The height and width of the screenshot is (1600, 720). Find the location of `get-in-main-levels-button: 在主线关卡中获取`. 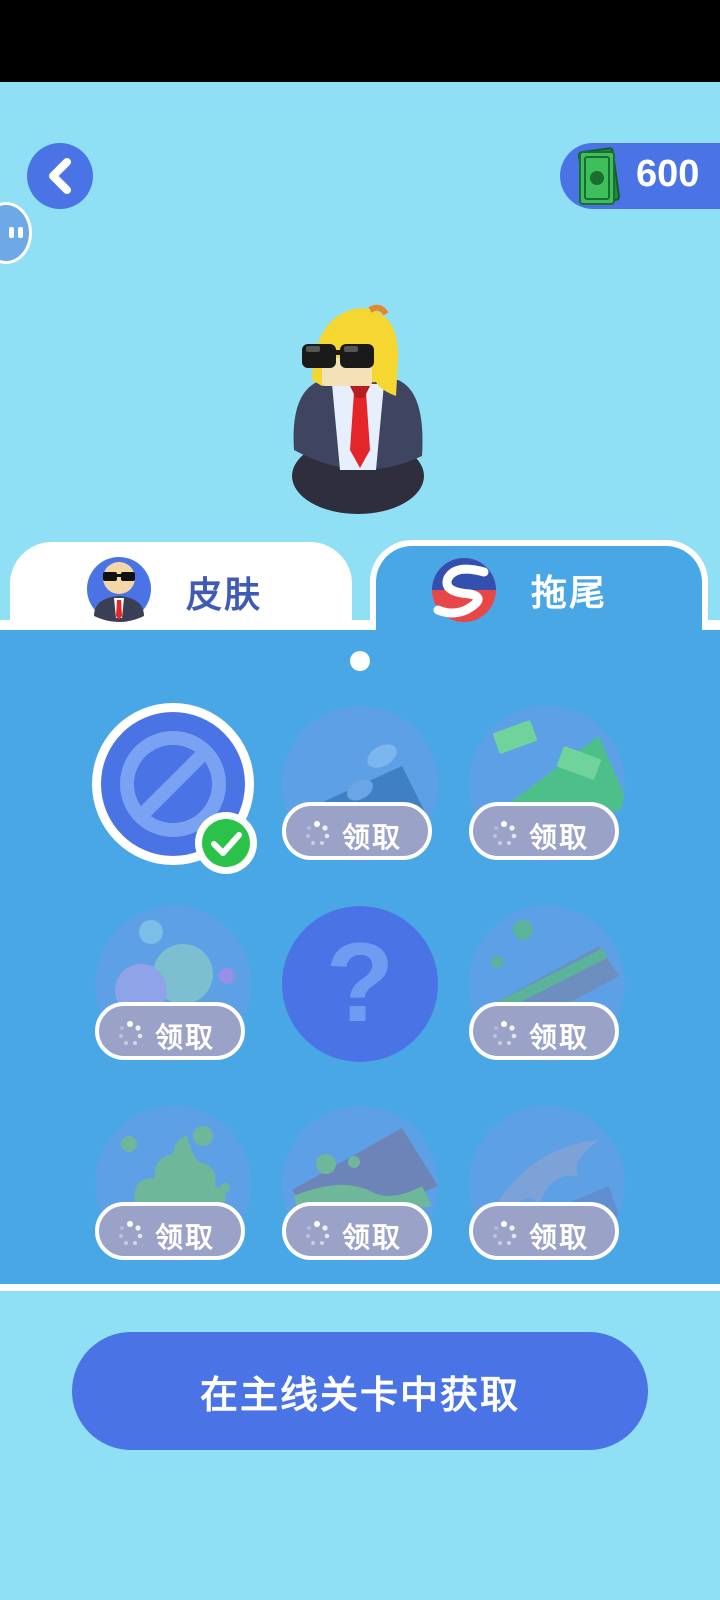

get-in-main-levels-button: 在主线关卡中获取 is located at coordinates (360, 1391).